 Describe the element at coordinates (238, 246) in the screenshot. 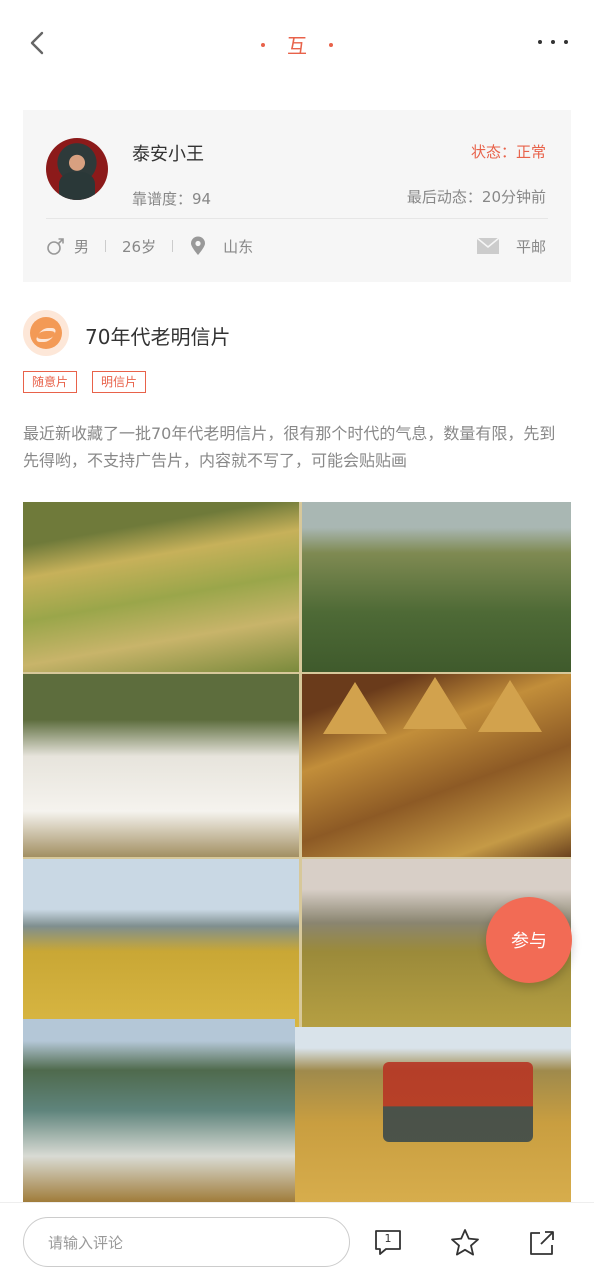

I see `location-label: 山东` at that location.